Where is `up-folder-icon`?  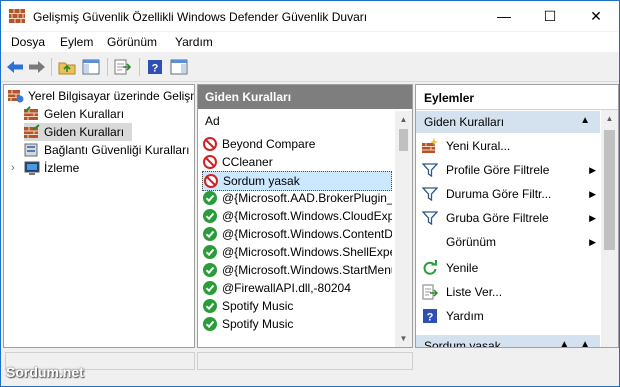 up-folder-icon is located at coordinates (67, 67).